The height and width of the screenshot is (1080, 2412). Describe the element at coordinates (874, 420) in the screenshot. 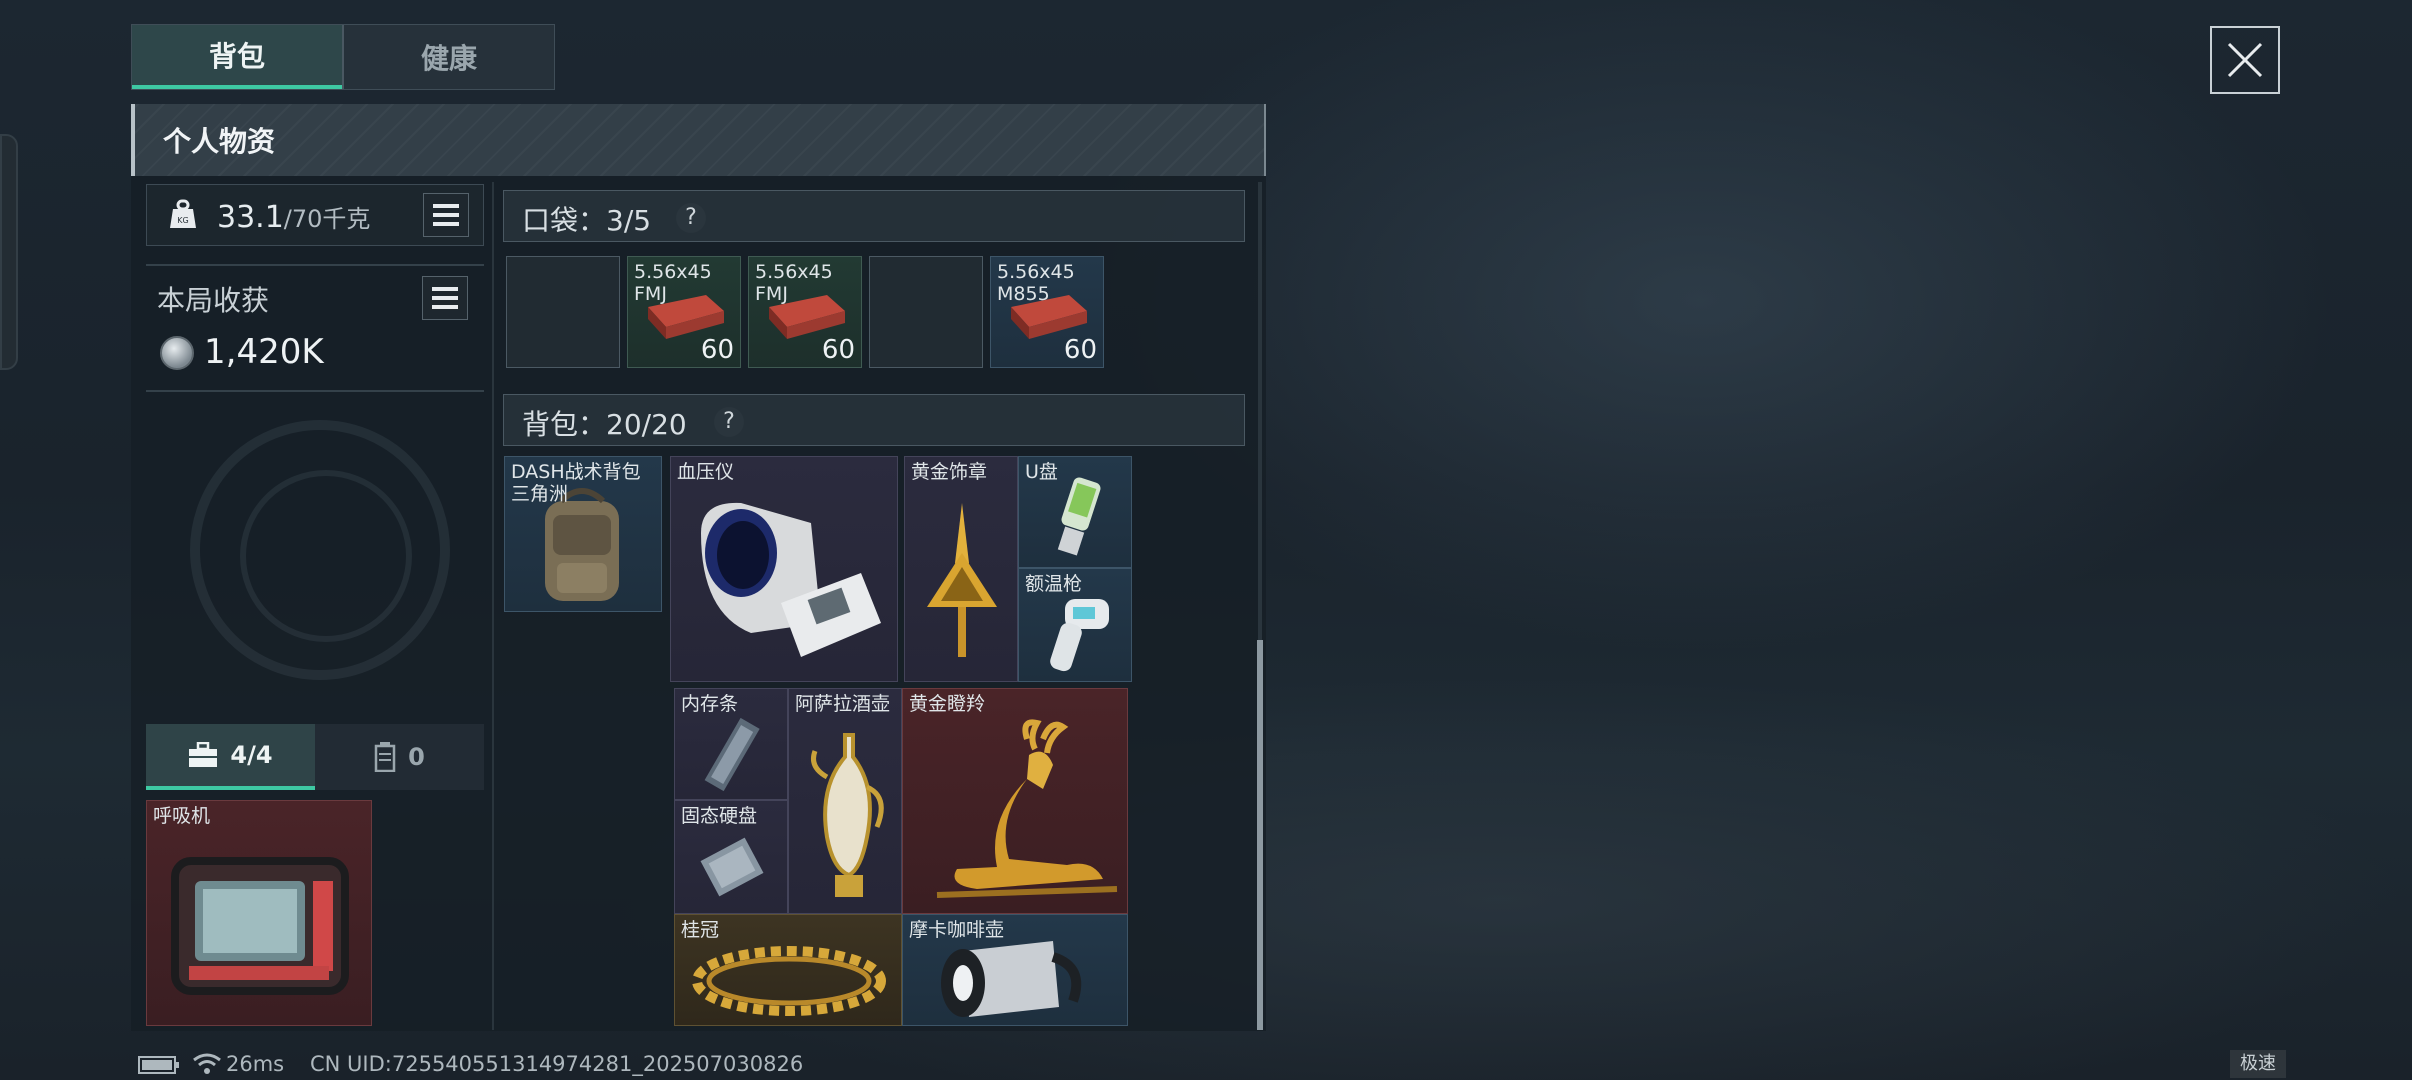

I see `backpack-header: 背包：20/20 ?` at that location.